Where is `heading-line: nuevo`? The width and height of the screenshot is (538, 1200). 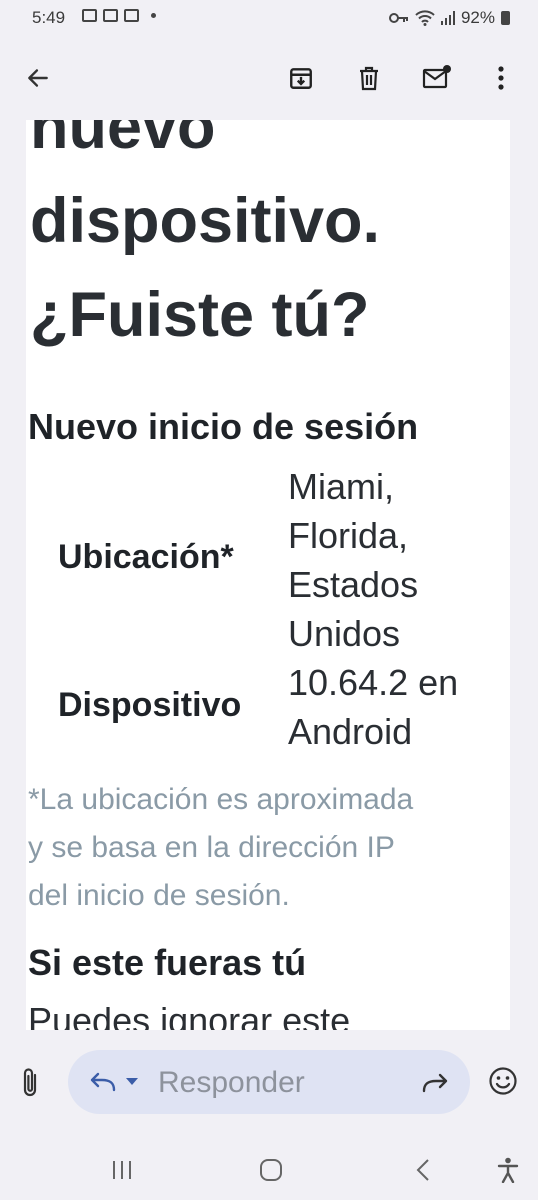 heading-line: nuevo is located at coordinates (123, 141).